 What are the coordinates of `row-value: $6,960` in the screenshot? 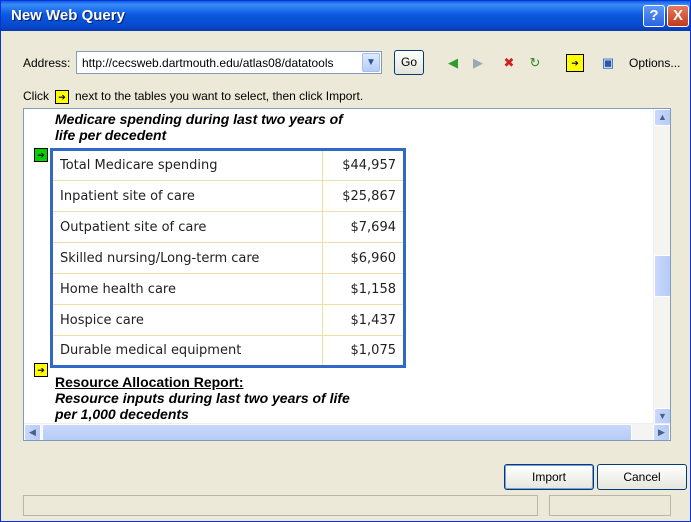 It's located at (363, 258).